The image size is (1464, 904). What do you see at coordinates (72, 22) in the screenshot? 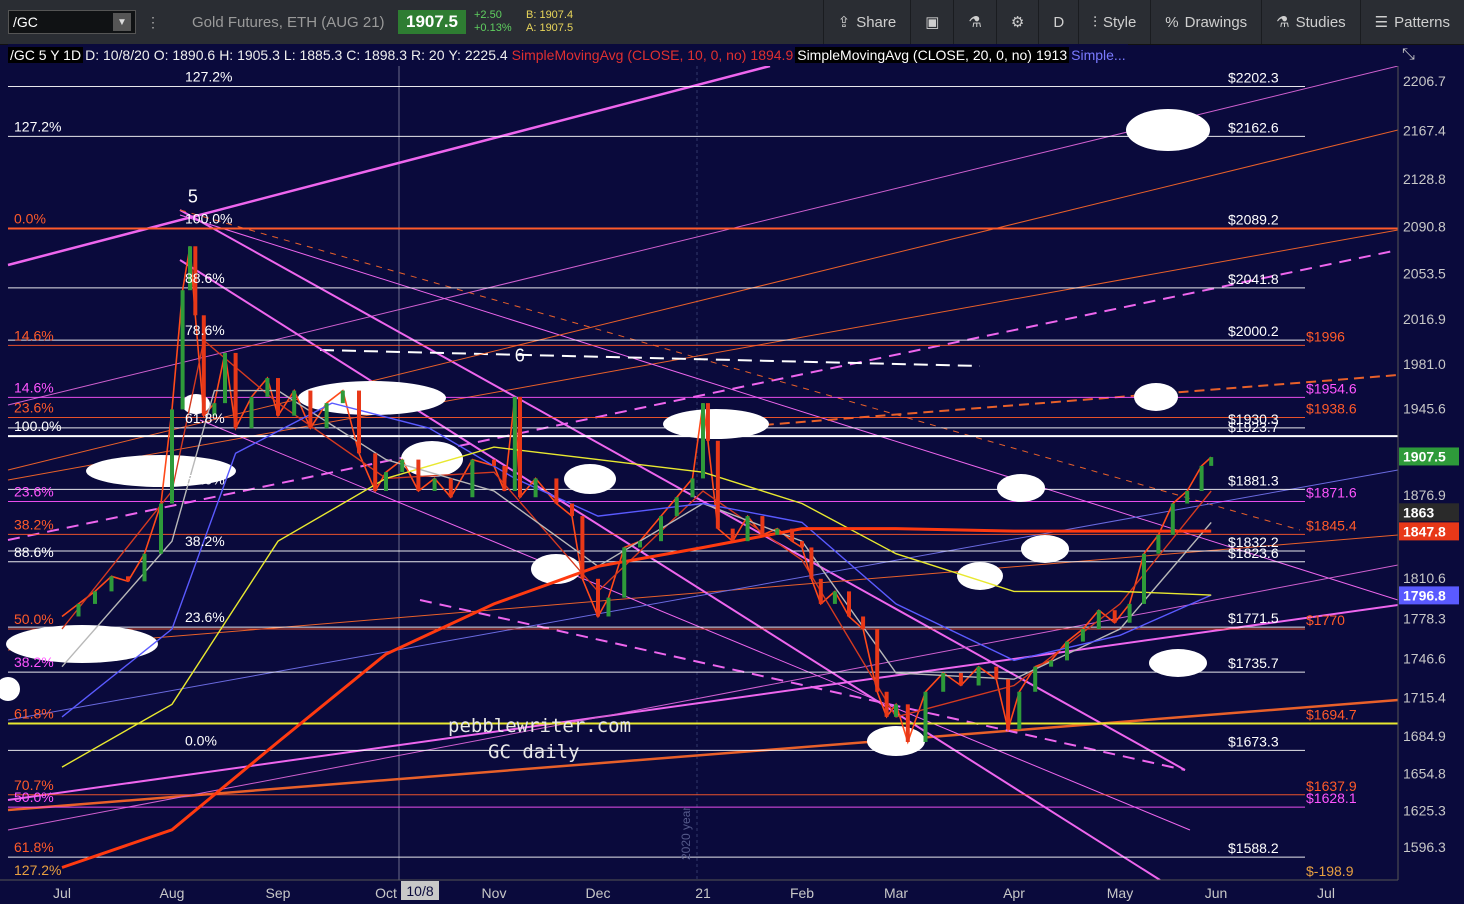
I see `symbol-selector: /GC ▼` at bounding box center [72, 22].